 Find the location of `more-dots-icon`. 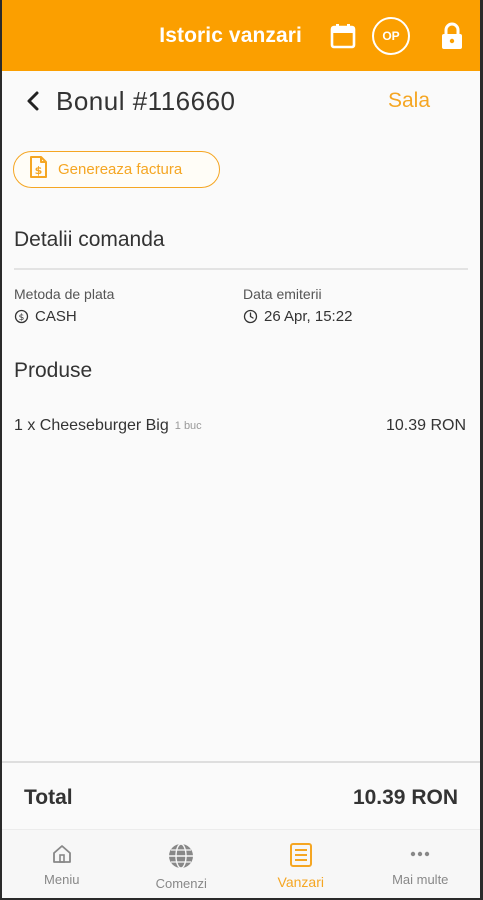

more-dots-icon is located at coordinates (420, 854).